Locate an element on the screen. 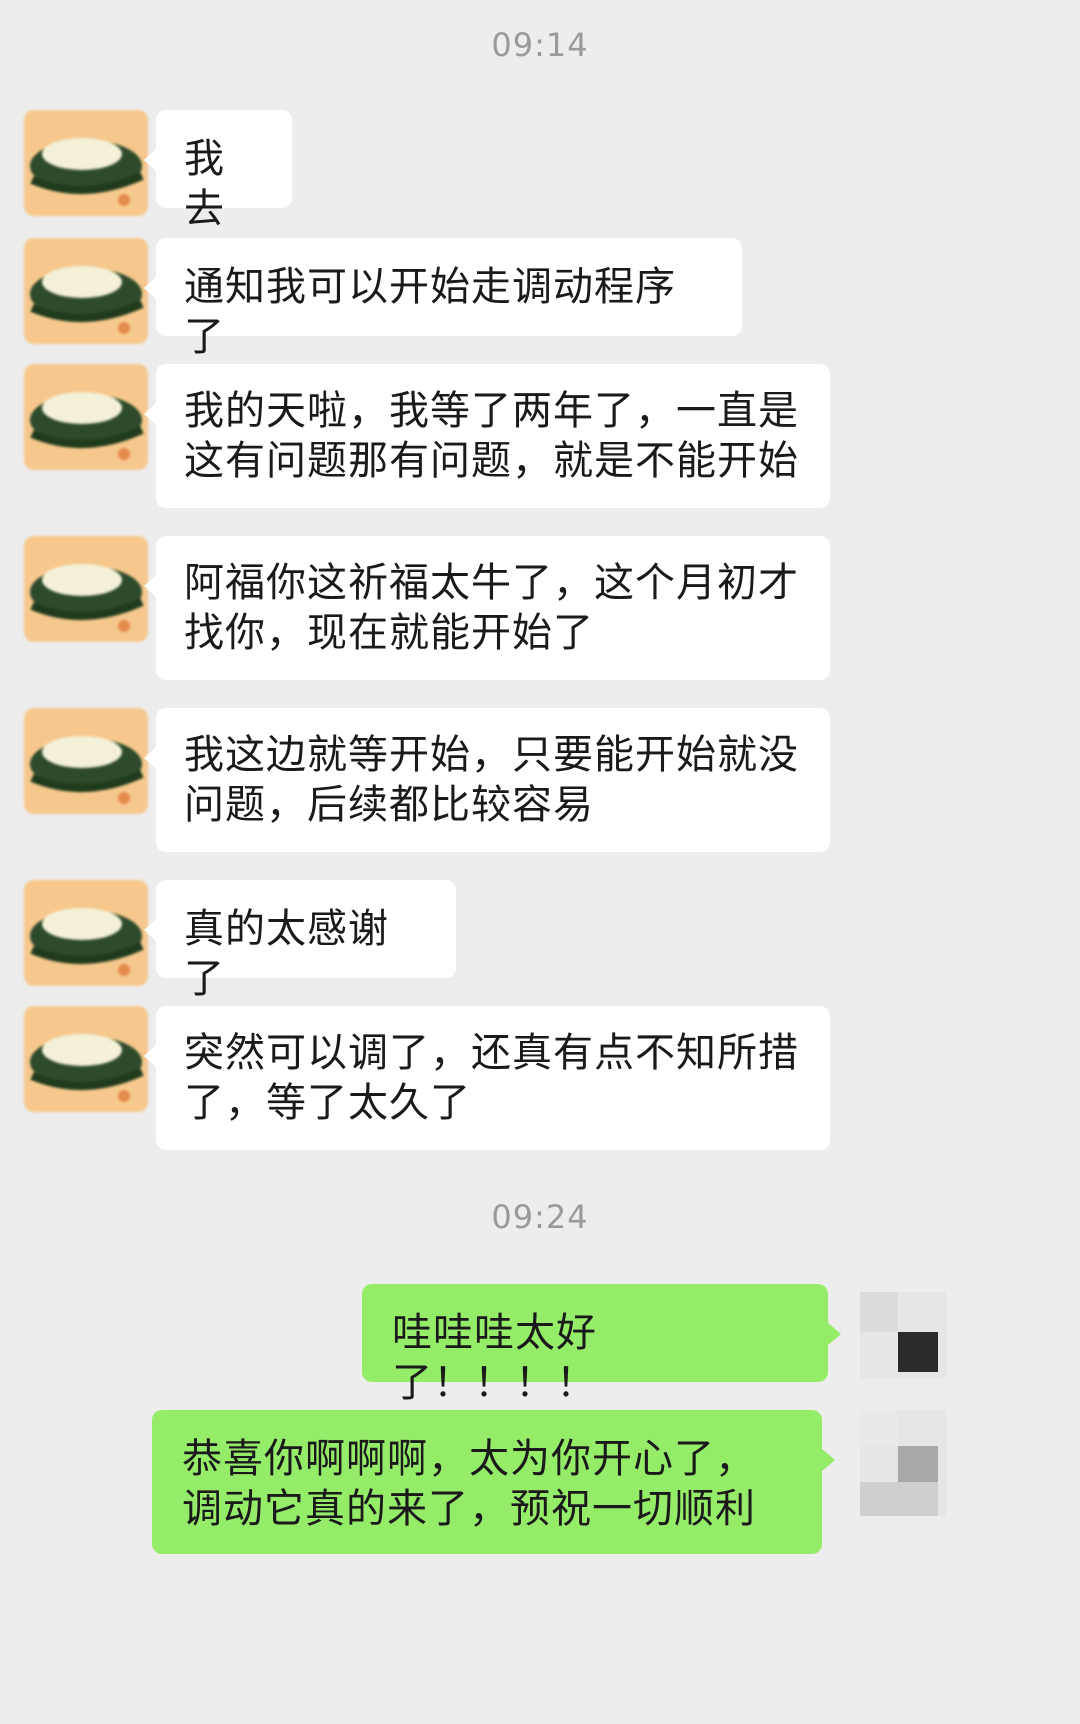 The width and height of the screenshot is (1080, 1724). message-bubble-outgoing: 恭喜你啊啊啊，太为你开心了，调动它真的来了，预祝一切顺利 is located at coordinates (493, 1482).